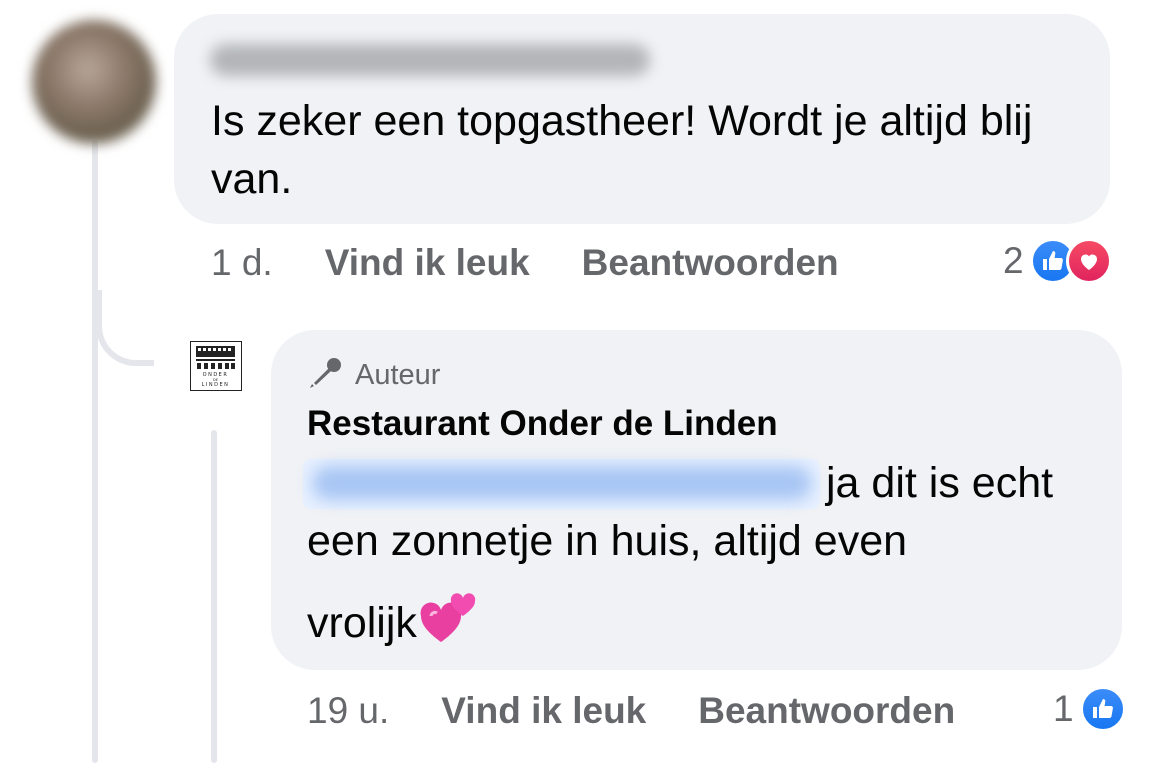  What do you see at coordinates (1057, 261) in the screenshot?
I see `comment-reactions: 2` at bounding box center [1057, 261].